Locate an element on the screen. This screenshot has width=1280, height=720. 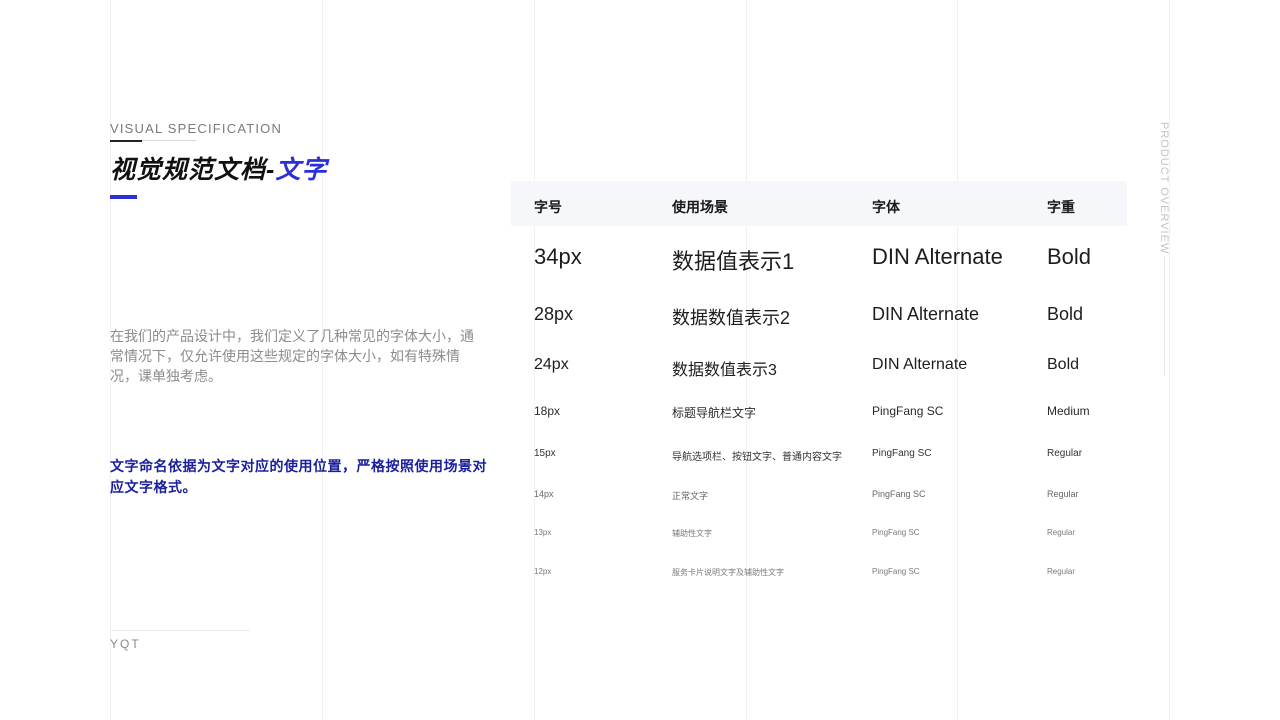
cell-usage: 数据数值表示2 is located at coordinates (731, 318).